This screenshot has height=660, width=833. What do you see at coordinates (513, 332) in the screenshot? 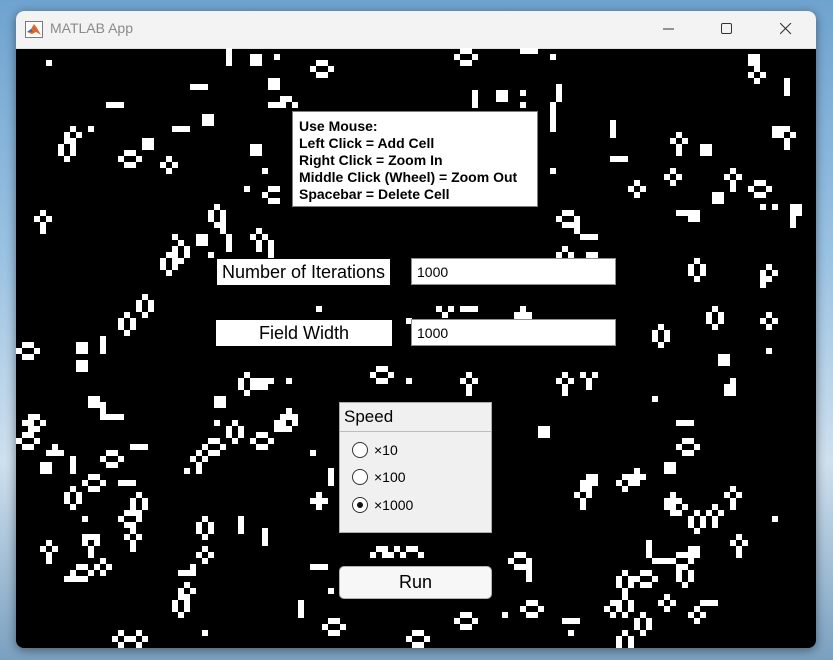
I see `field-width-input` at bounding box center [513, 332].